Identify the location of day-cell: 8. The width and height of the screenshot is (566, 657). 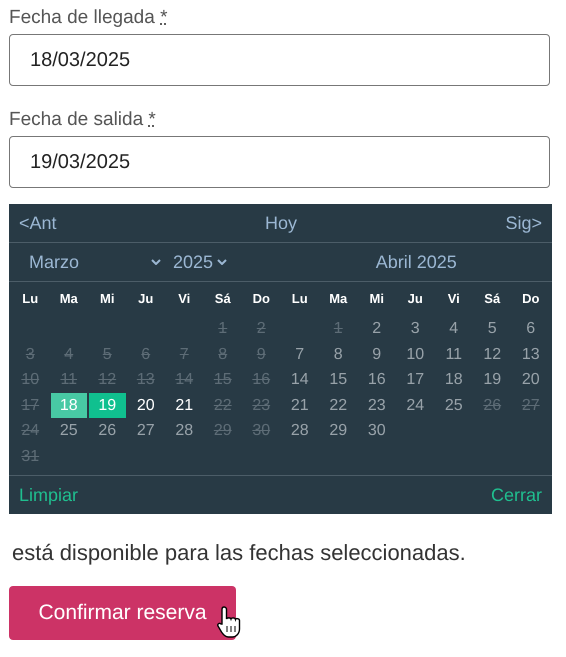
(338, 354).